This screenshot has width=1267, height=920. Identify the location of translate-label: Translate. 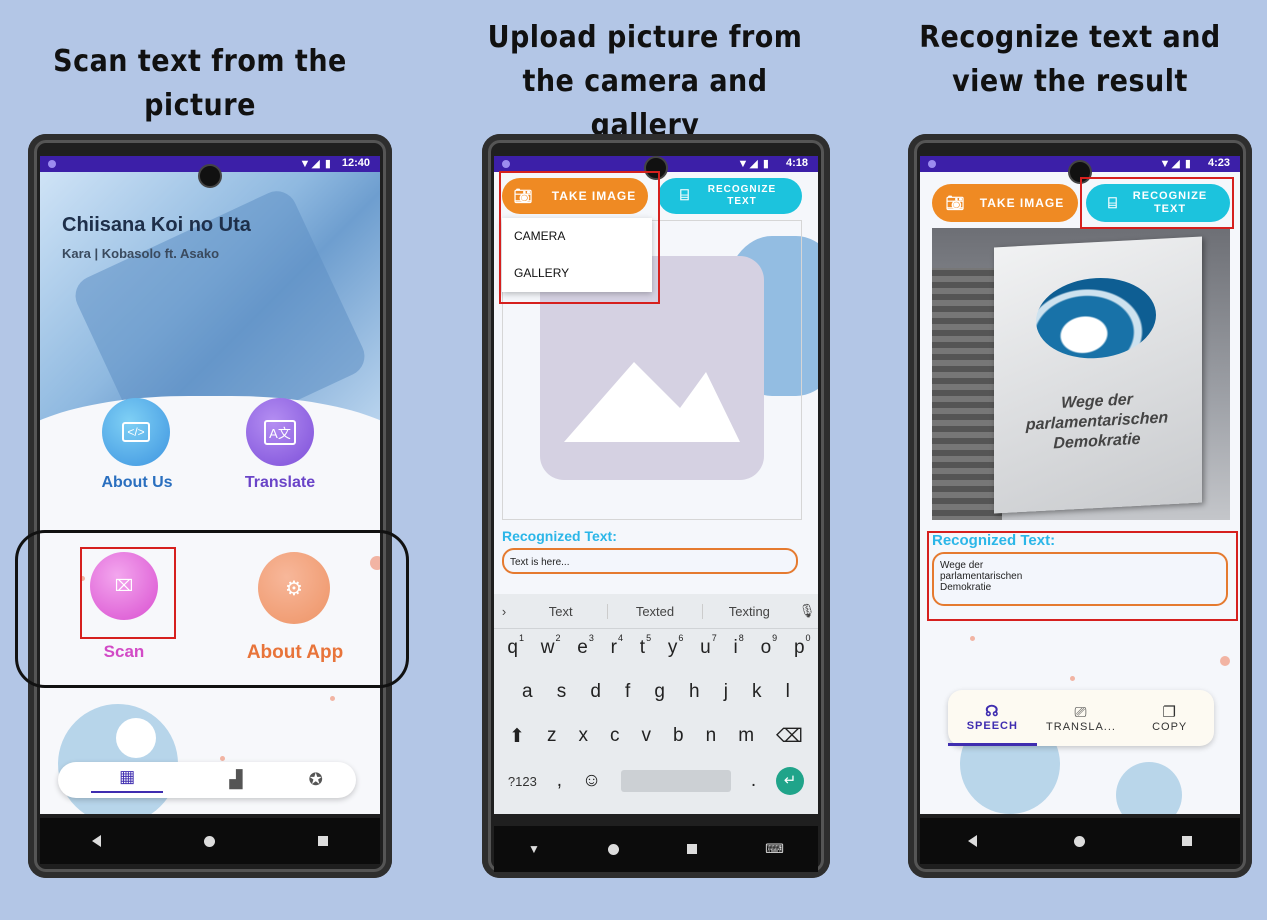
(280, 483).